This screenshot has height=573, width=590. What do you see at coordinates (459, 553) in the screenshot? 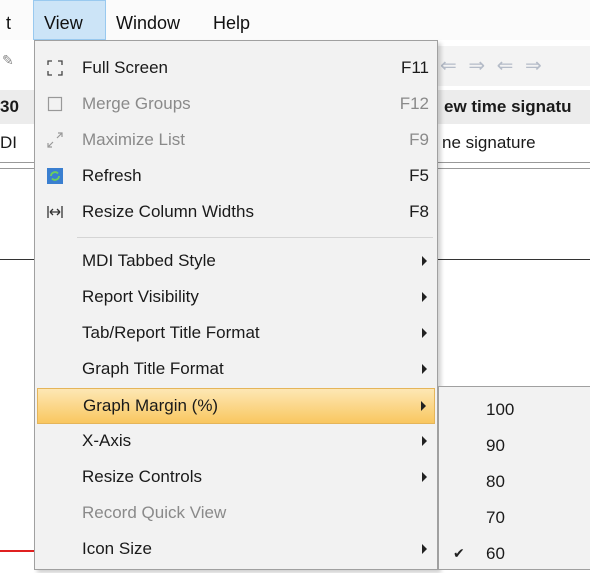
I see `checkmark-icon: ✔` at bounding box center [459, 553].